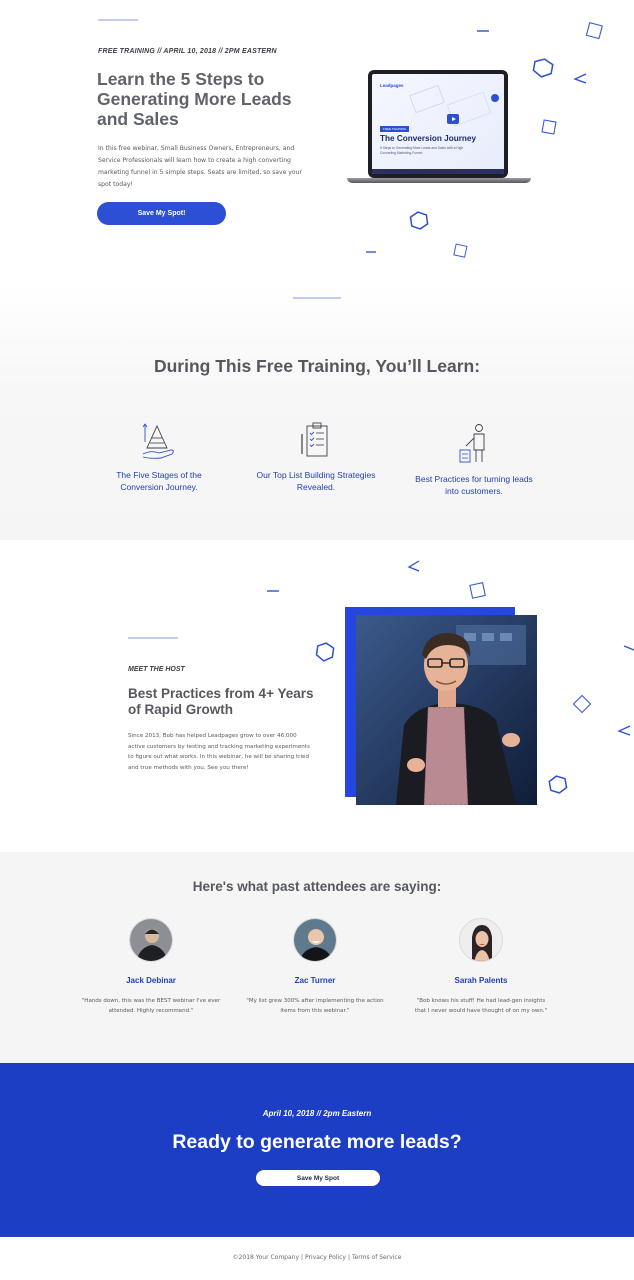  I want to click on host-photo, so click(446, 710).